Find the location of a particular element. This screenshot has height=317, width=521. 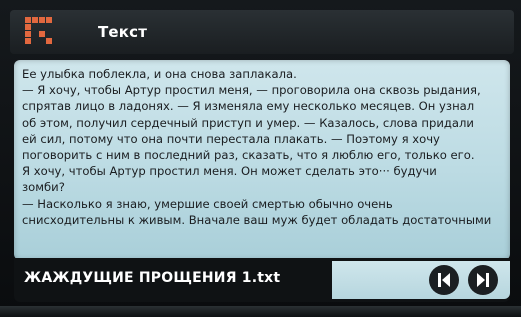

file-name: ЖАЖДУЩИЕ ПРОЩЕНИЯ 1.txt is located at coordinates (152, 278).